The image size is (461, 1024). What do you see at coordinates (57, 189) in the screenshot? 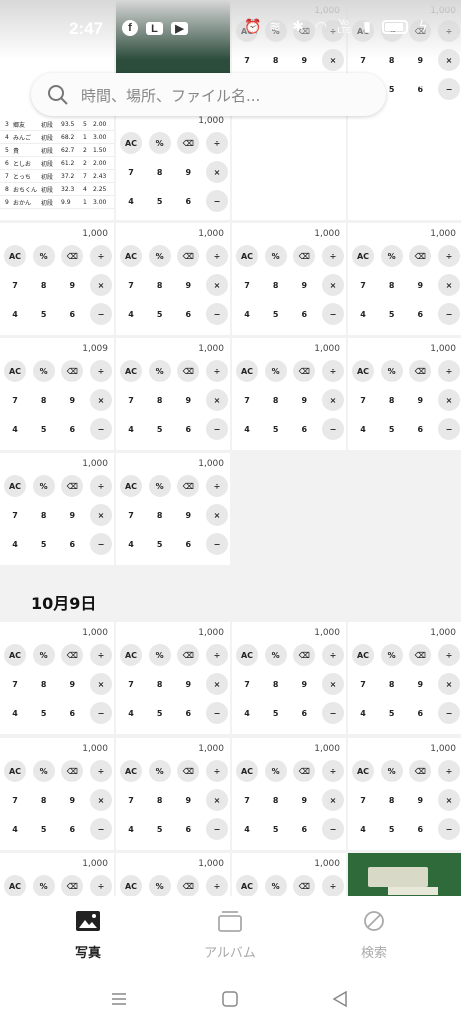
I see `table-row: 8 おちくん 初段 32.3 4 2.25` at bounding box center [57, 189].